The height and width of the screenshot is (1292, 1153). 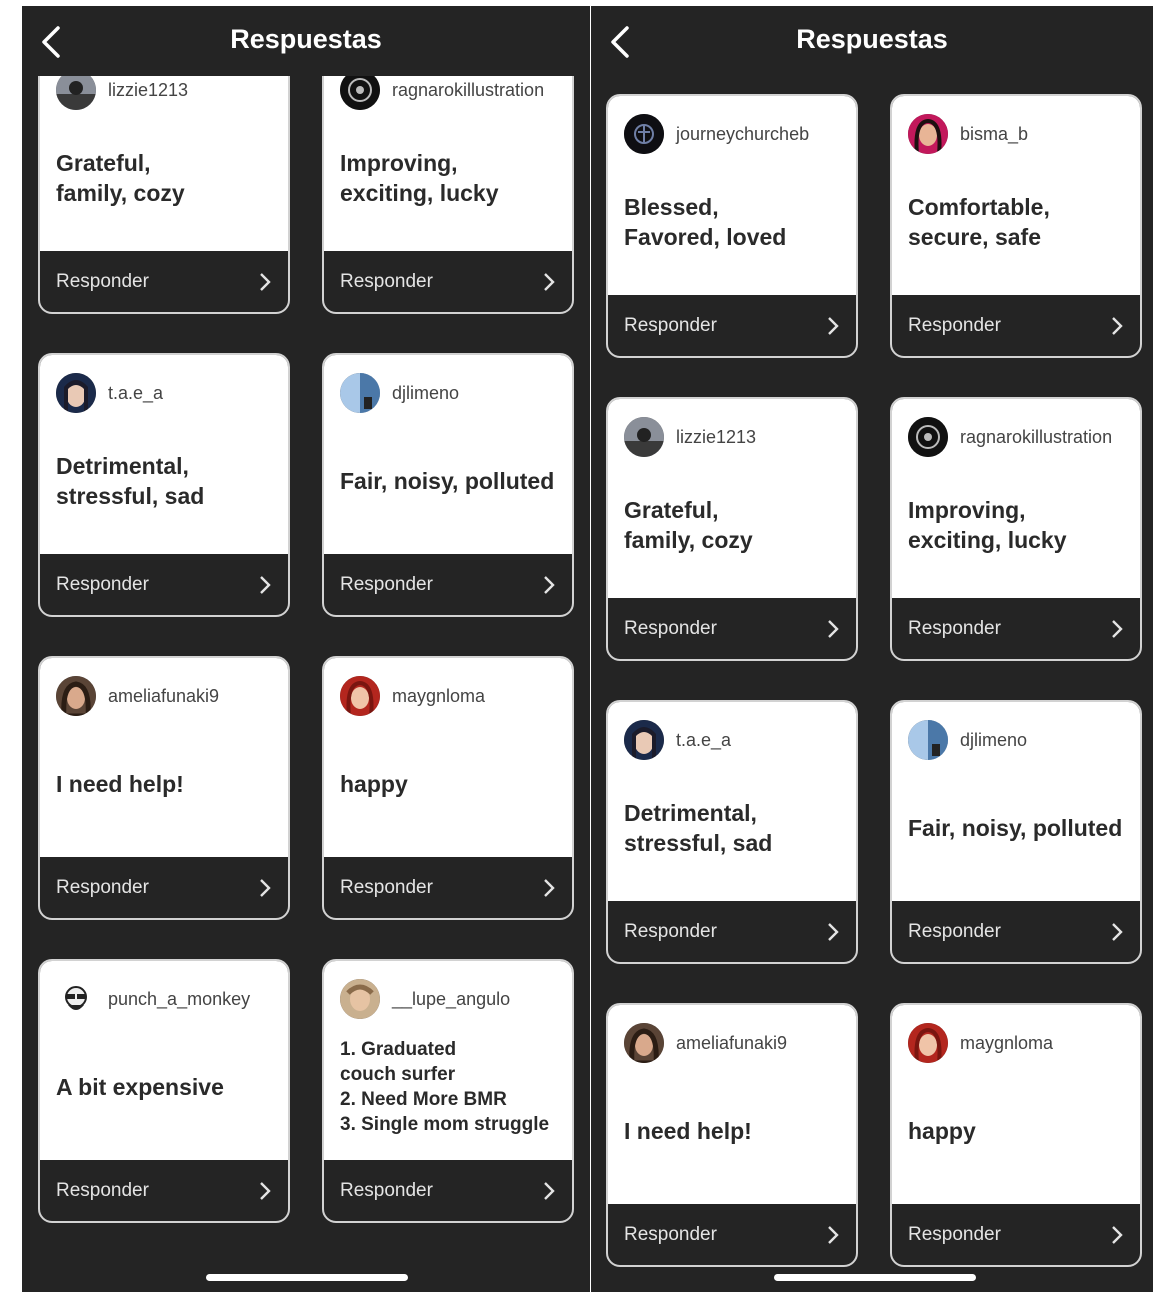 I want to click on username: __lupe_angulo, so click(x=451, y=999).